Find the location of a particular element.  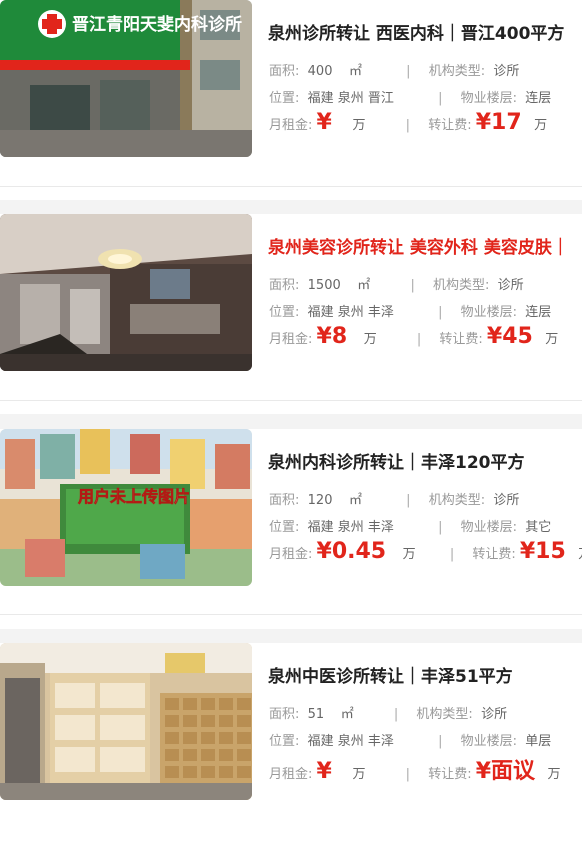

listing-area-row: 面积: 120 ㎡ | 机构类型: 诊所 is located at coordinates (394, 500).